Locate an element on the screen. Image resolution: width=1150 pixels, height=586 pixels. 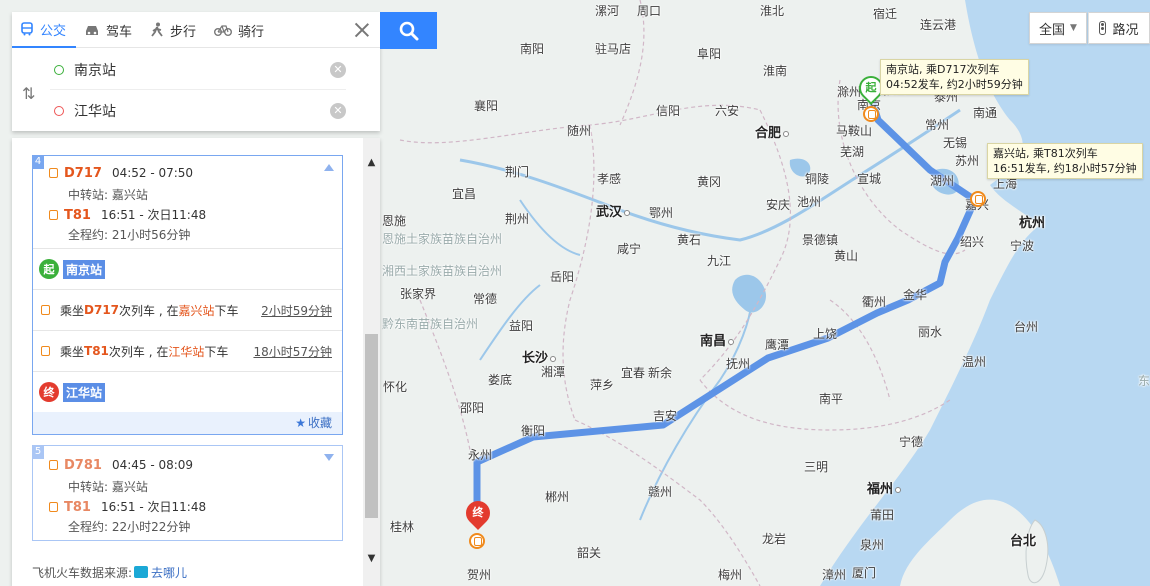
origin-input is located at coordinates (189, 69).